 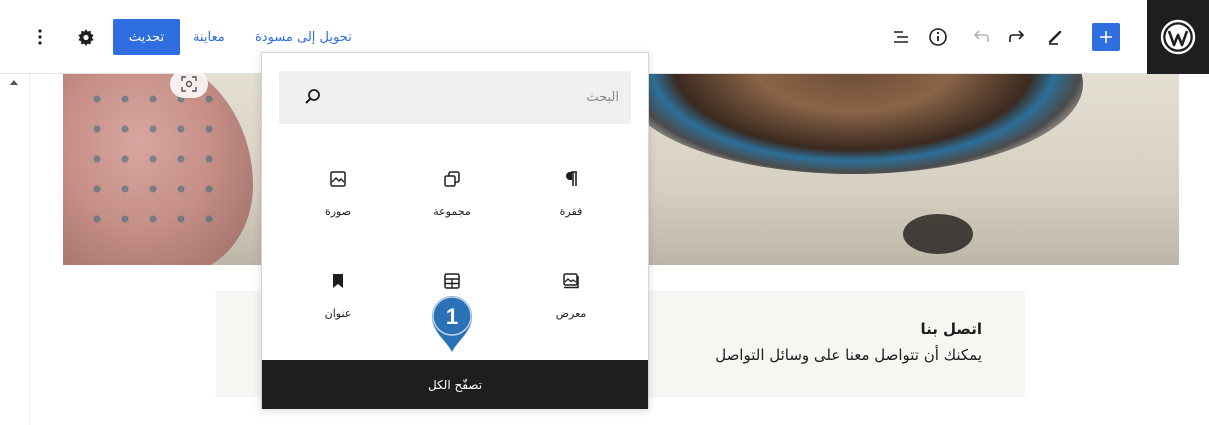 I want to click on list-view-icon, so click(x=901, y=37).